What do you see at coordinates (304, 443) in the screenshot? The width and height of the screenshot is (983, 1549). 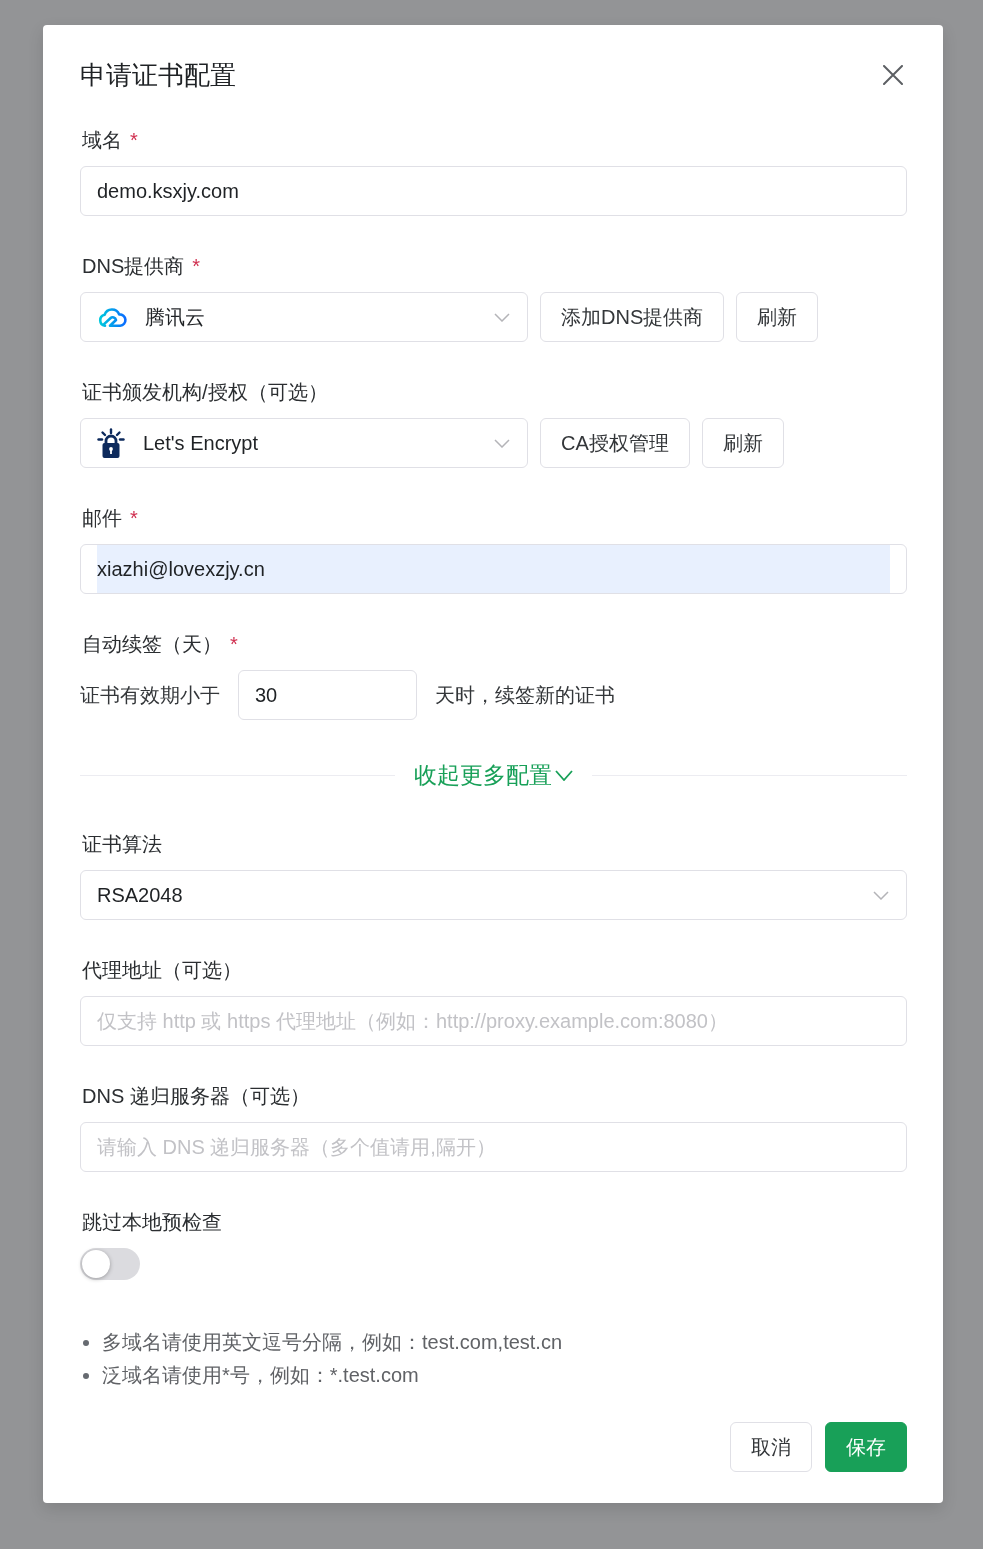 I see `dropdown-select: Let's Encrypt` at bounding box center [304, 443].